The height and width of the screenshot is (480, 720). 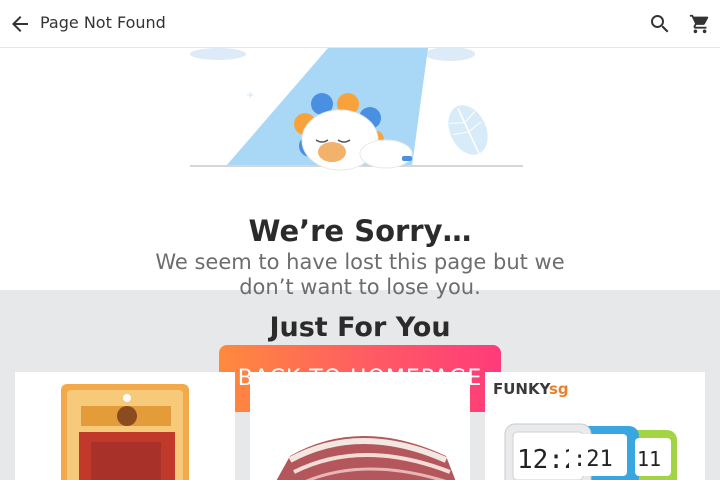 I want to click on search-icon, so click(x=660, y=24).